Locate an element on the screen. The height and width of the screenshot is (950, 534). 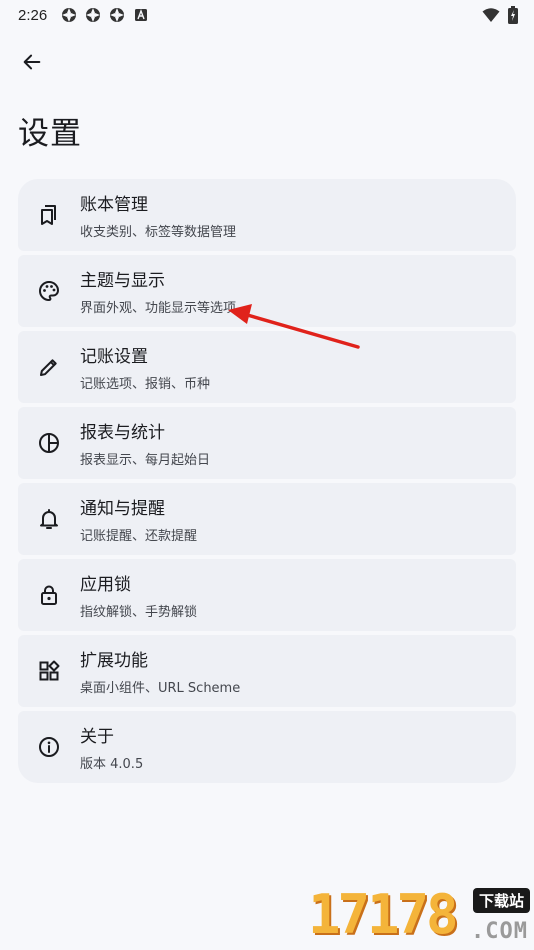
notification-icons is located at coordinates (105, 15).